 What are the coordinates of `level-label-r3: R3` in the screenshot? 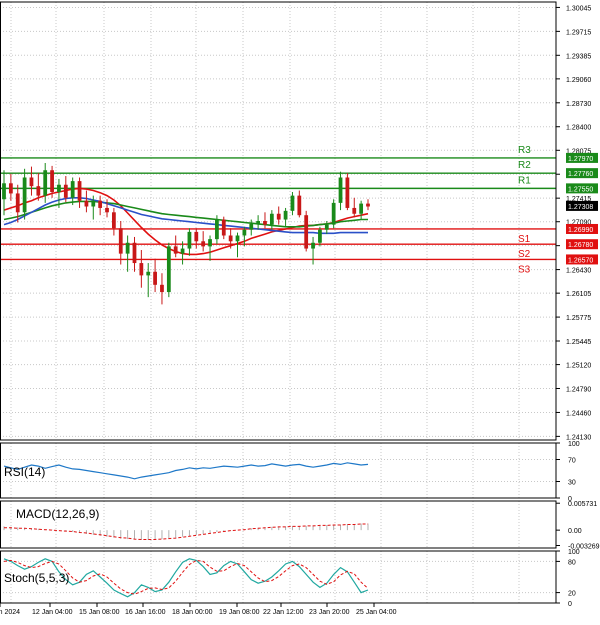 It's located at (524, 150).